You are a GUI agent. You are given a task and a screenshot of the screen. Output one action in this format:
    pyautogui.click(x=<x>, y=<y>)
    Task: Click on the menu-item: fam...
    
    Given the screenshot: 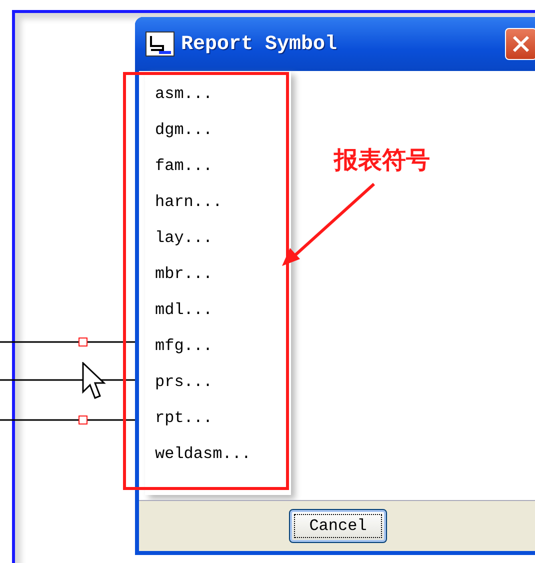 What is the action you would take?
    pyautogui.click(x=218, y=175)
    